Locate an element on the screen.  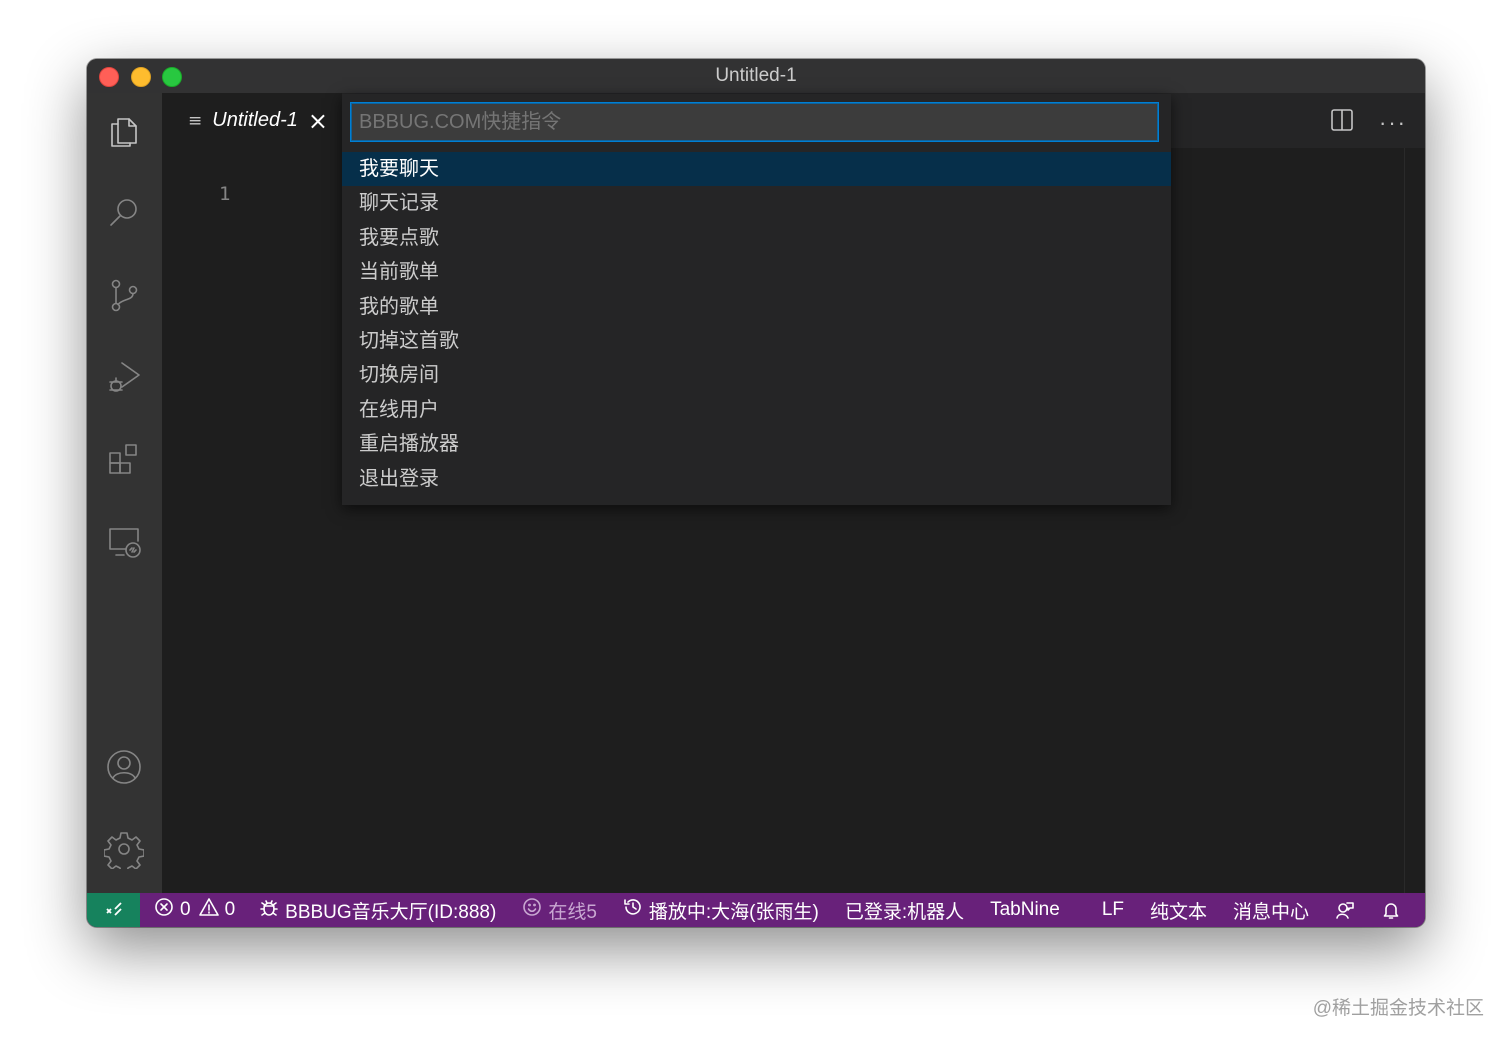
quick-pick-item: 我要点歌 is located at coordinates (756, 238).